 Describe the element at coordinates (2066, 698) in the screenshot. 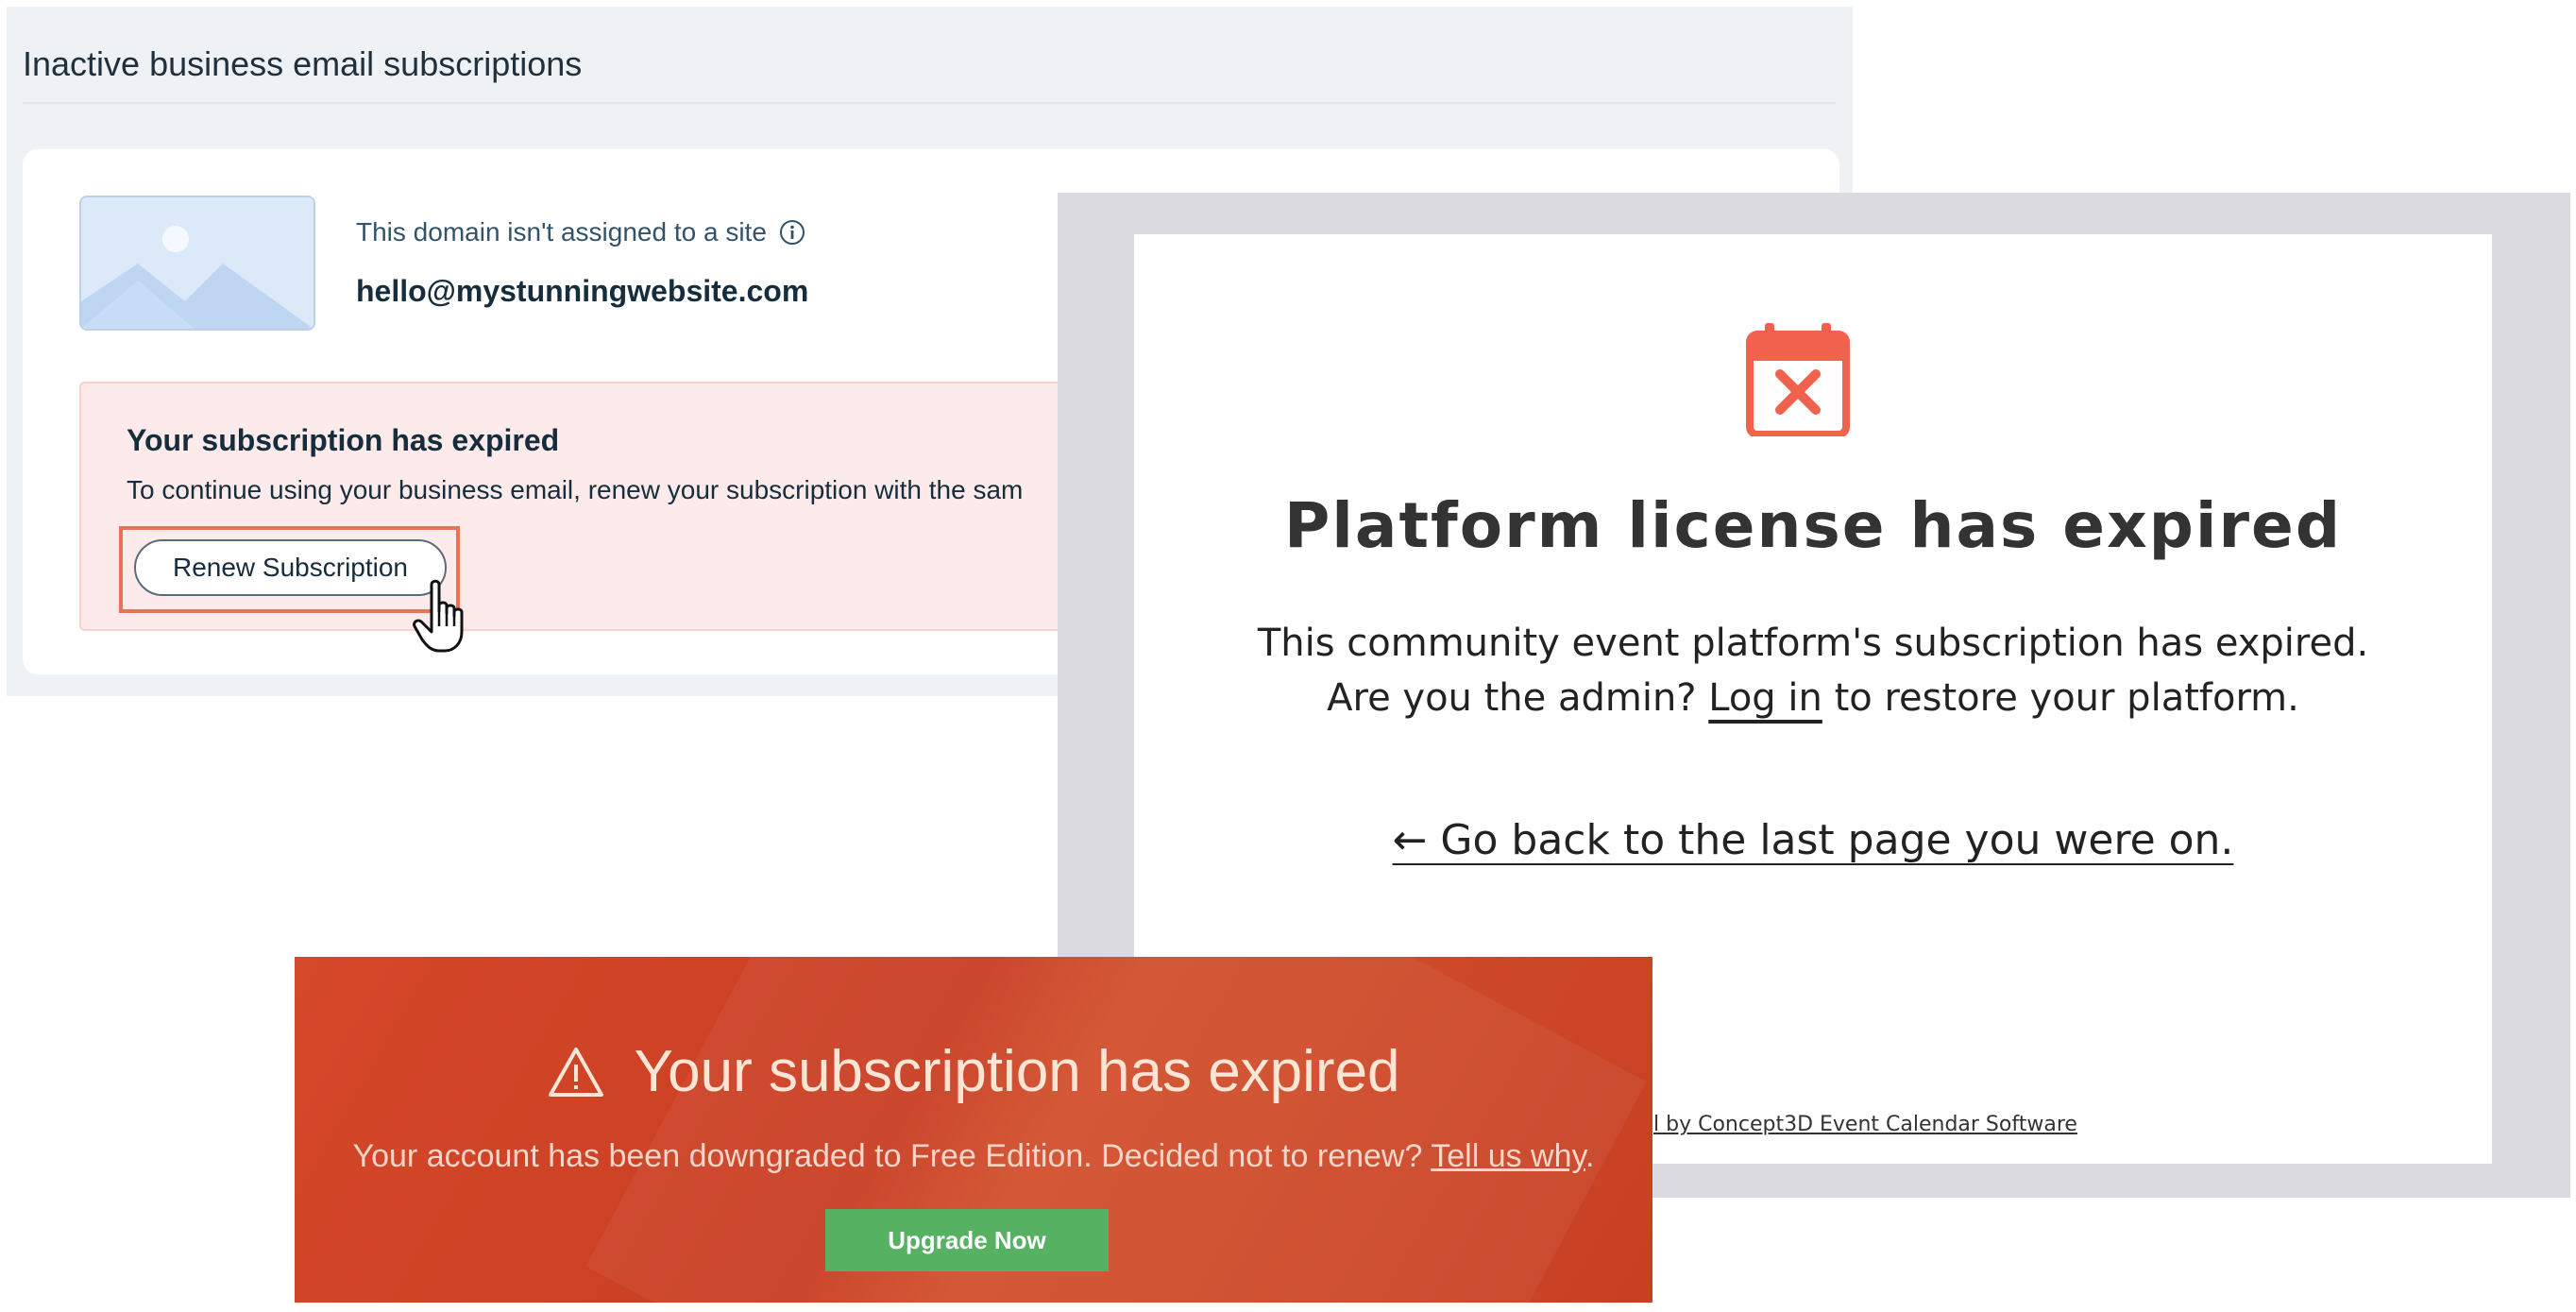

I see `line2-suffix: to restore your platform.` at that location.